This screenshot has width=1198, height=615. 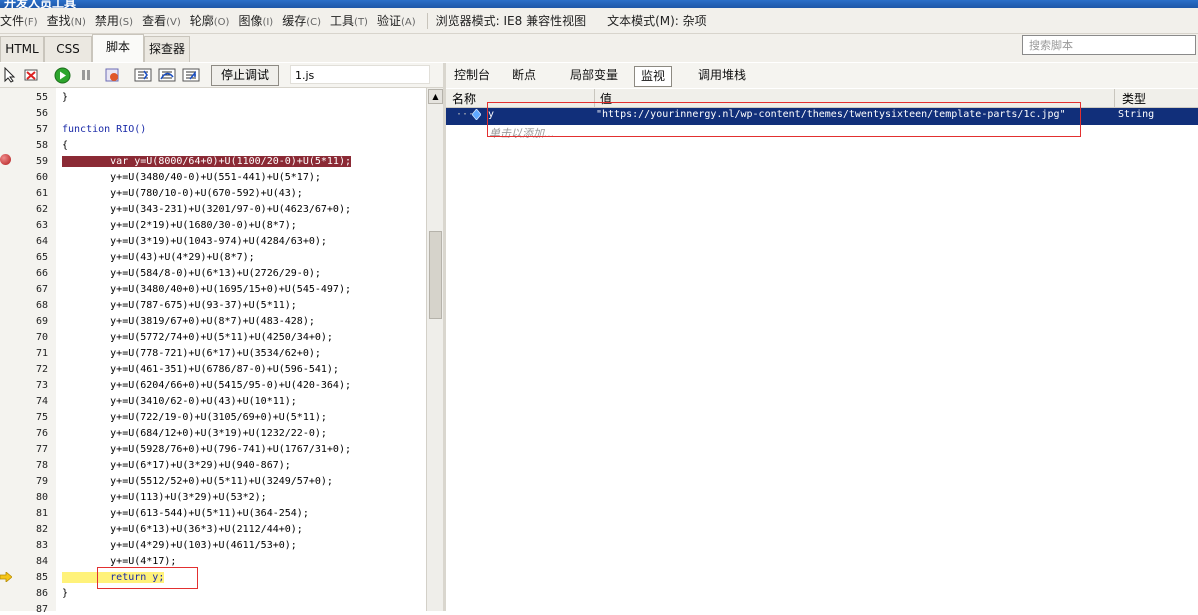 What do you see at coordinates (191, 273) in the screenshot?
I see `code-line: y+=U(584/8-0)+U(6*13)+U(2726/29-0);` at bounding box center [191, 273].